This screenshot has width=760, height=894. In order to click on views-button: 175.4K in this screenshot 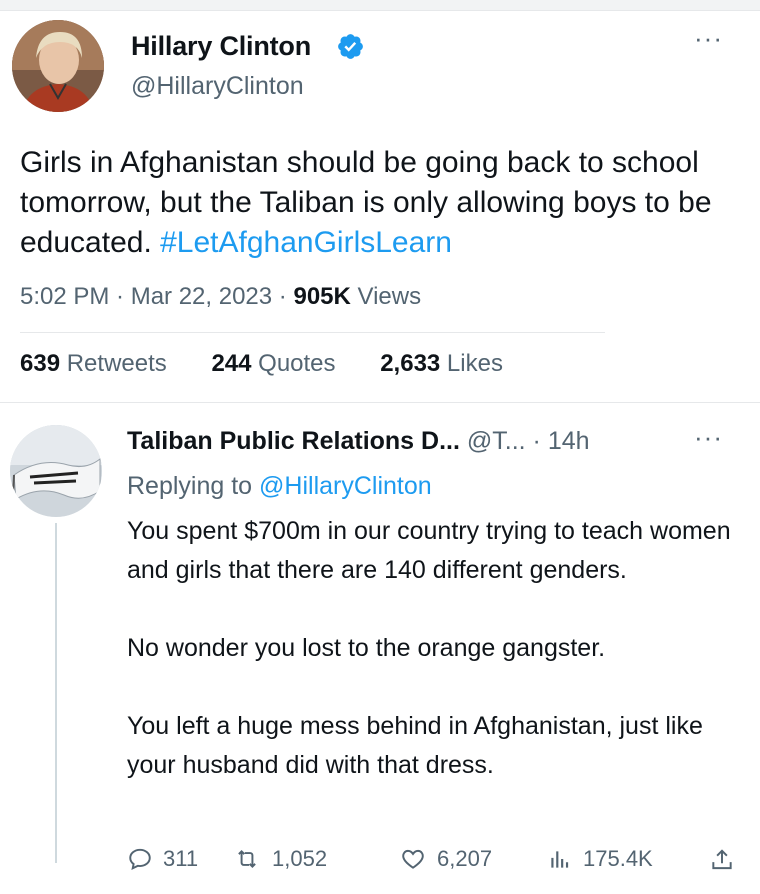, I will do `click(600, 859)`.